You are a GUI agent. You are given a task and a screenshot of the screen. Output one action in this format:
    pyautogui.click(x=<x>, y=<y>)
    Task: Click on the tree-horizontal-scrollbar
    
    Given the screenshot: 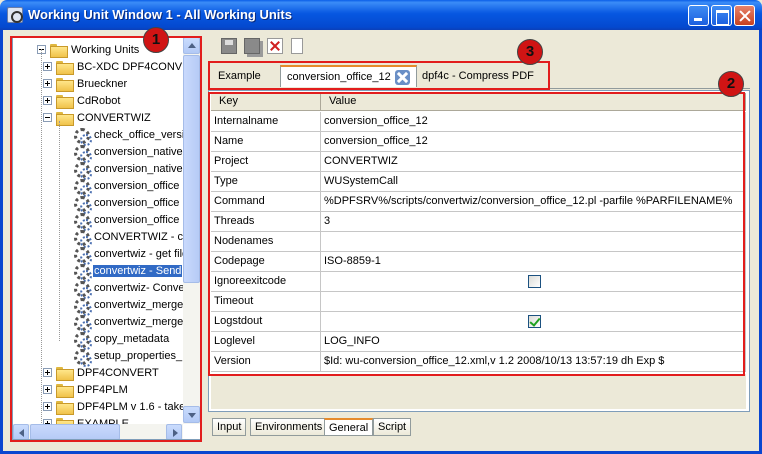 What is the action you would take?
    pyautogui.click(x=98, y=431)
    